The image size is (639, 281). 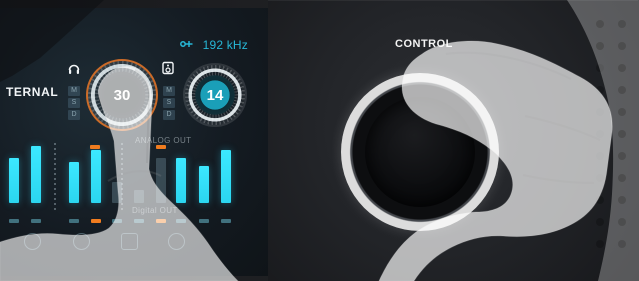 I want to click on speaker-msd-stack: M S D, so click(x=169, y=103).